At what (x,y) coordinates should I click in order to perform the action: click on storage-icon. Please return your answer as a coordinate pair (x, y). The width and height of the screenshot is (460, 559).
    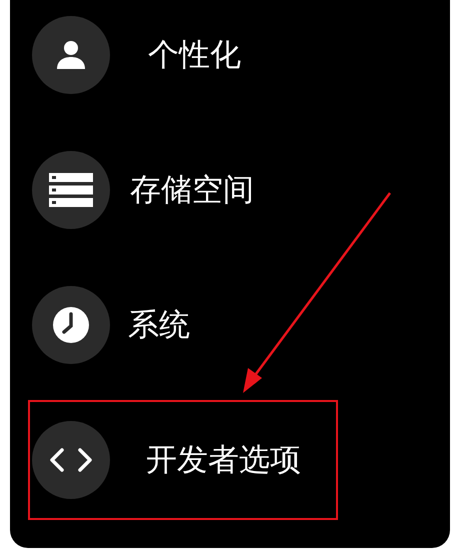
    Looking at the image, I should click on (71, 190).